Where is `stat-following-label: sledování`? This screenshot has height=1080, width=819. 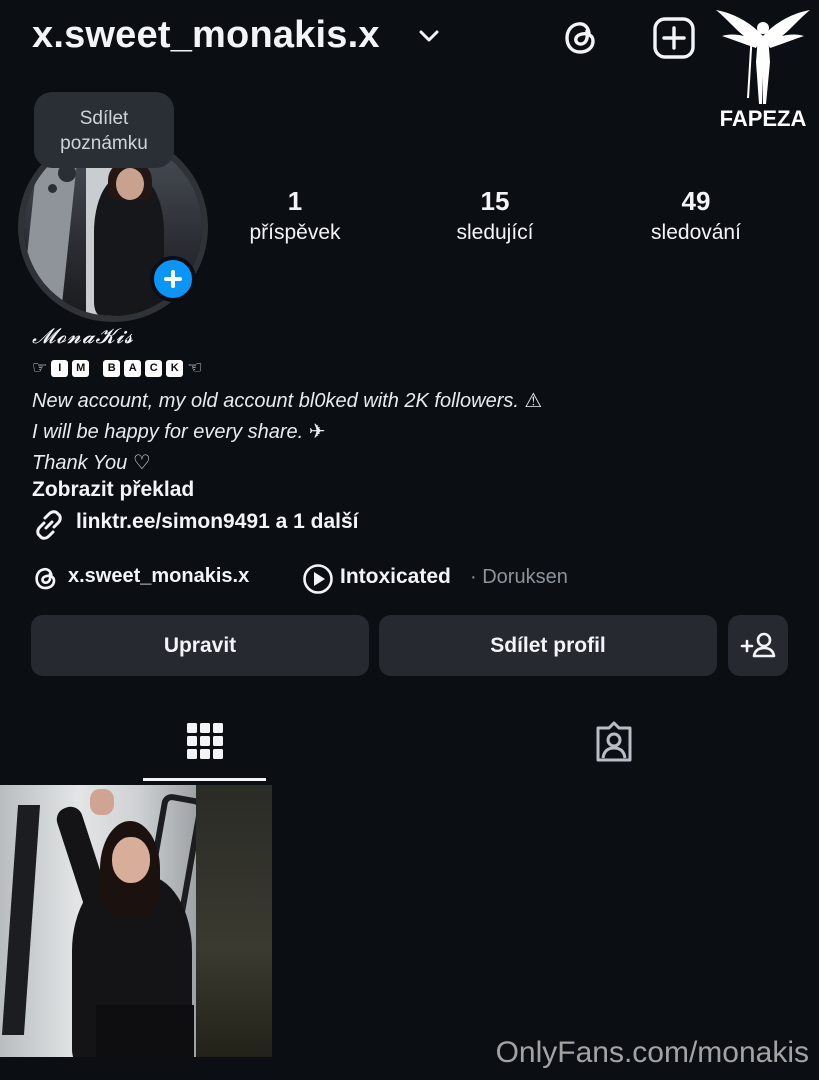
stat-following-label: sledování is located at coordinates (696, 232).